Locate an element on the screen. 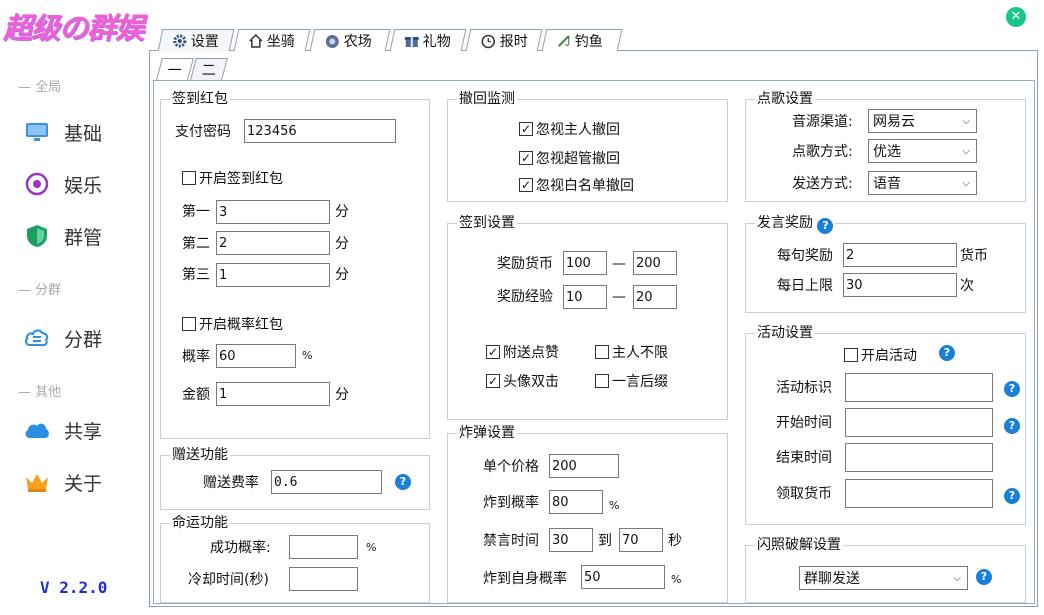  cooldown-input is located at coordinates (323, 579).